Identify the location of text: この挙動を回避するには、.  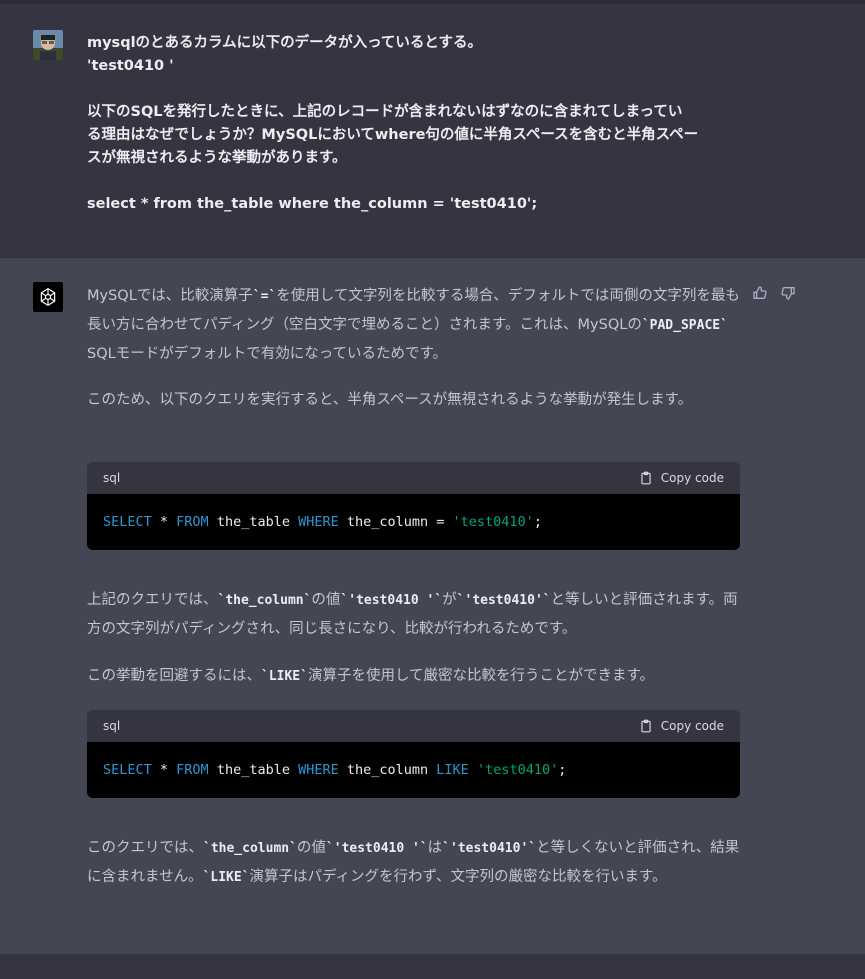
(174, 676).